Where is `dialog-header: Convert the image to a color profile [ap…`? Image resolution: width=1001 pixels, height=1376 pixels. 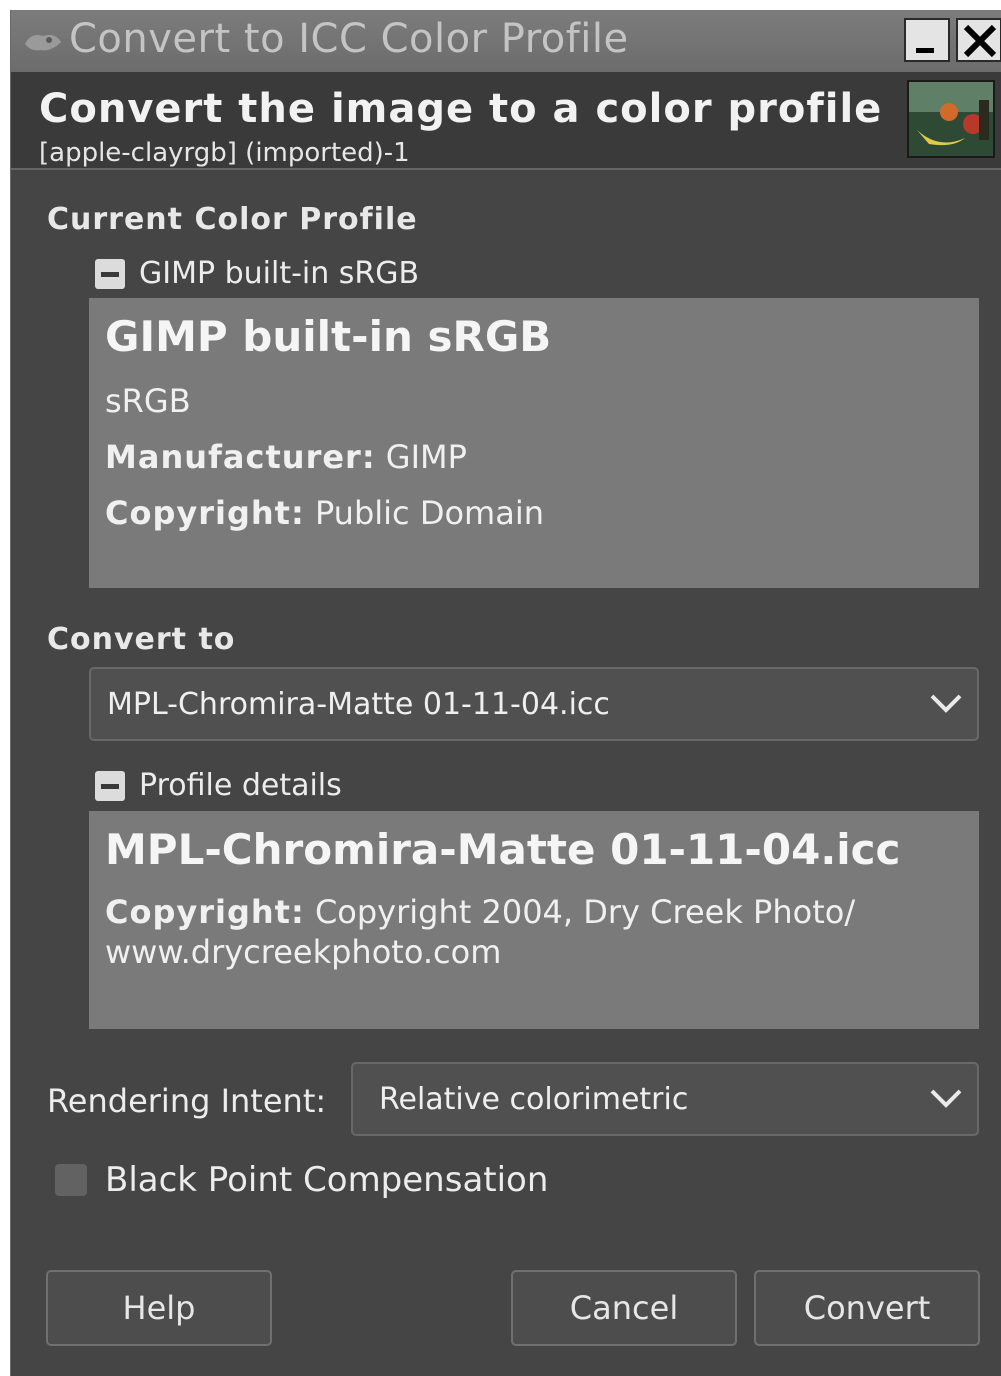
dialog-header: Convert the image to a color profile [ap… is located at coordinates (506, 121).